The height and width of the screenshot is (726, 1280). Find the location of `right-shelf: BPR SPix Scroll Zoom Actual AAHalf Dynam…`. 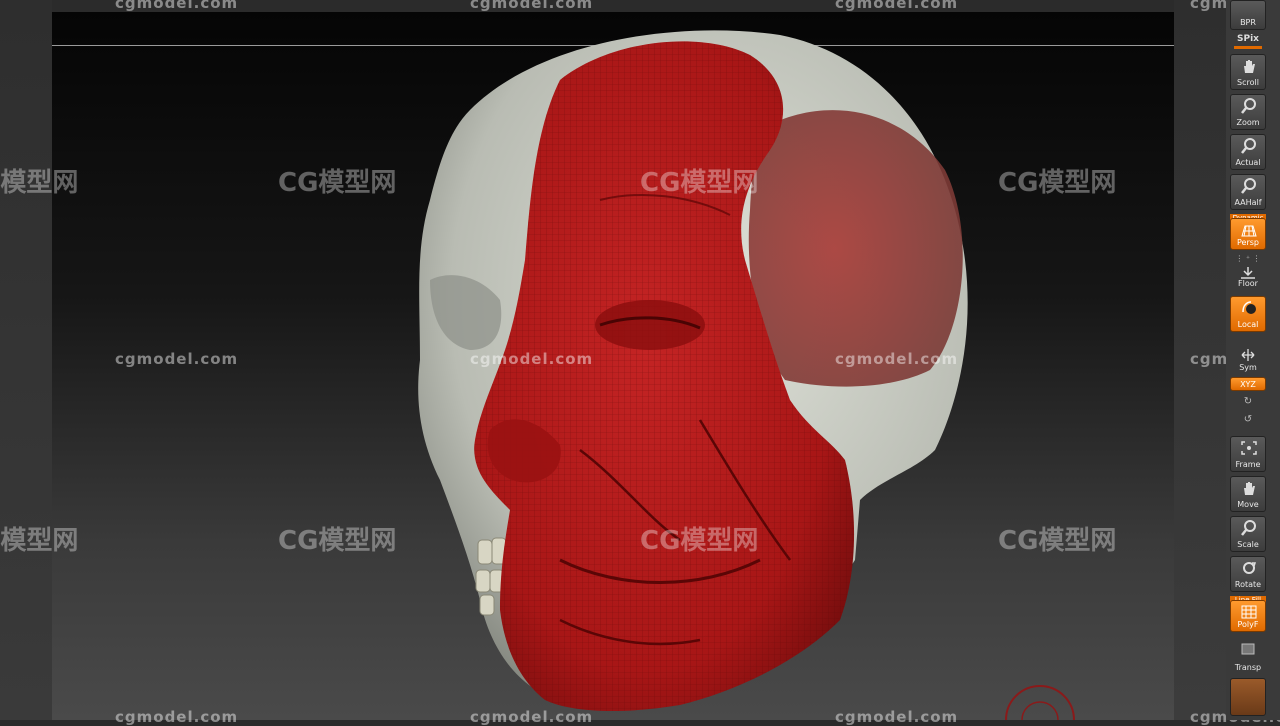

right-shelf: BPR SPix Scroll Zoom Actual AAHalf Dynam… is located at coordinates (1253, 360).